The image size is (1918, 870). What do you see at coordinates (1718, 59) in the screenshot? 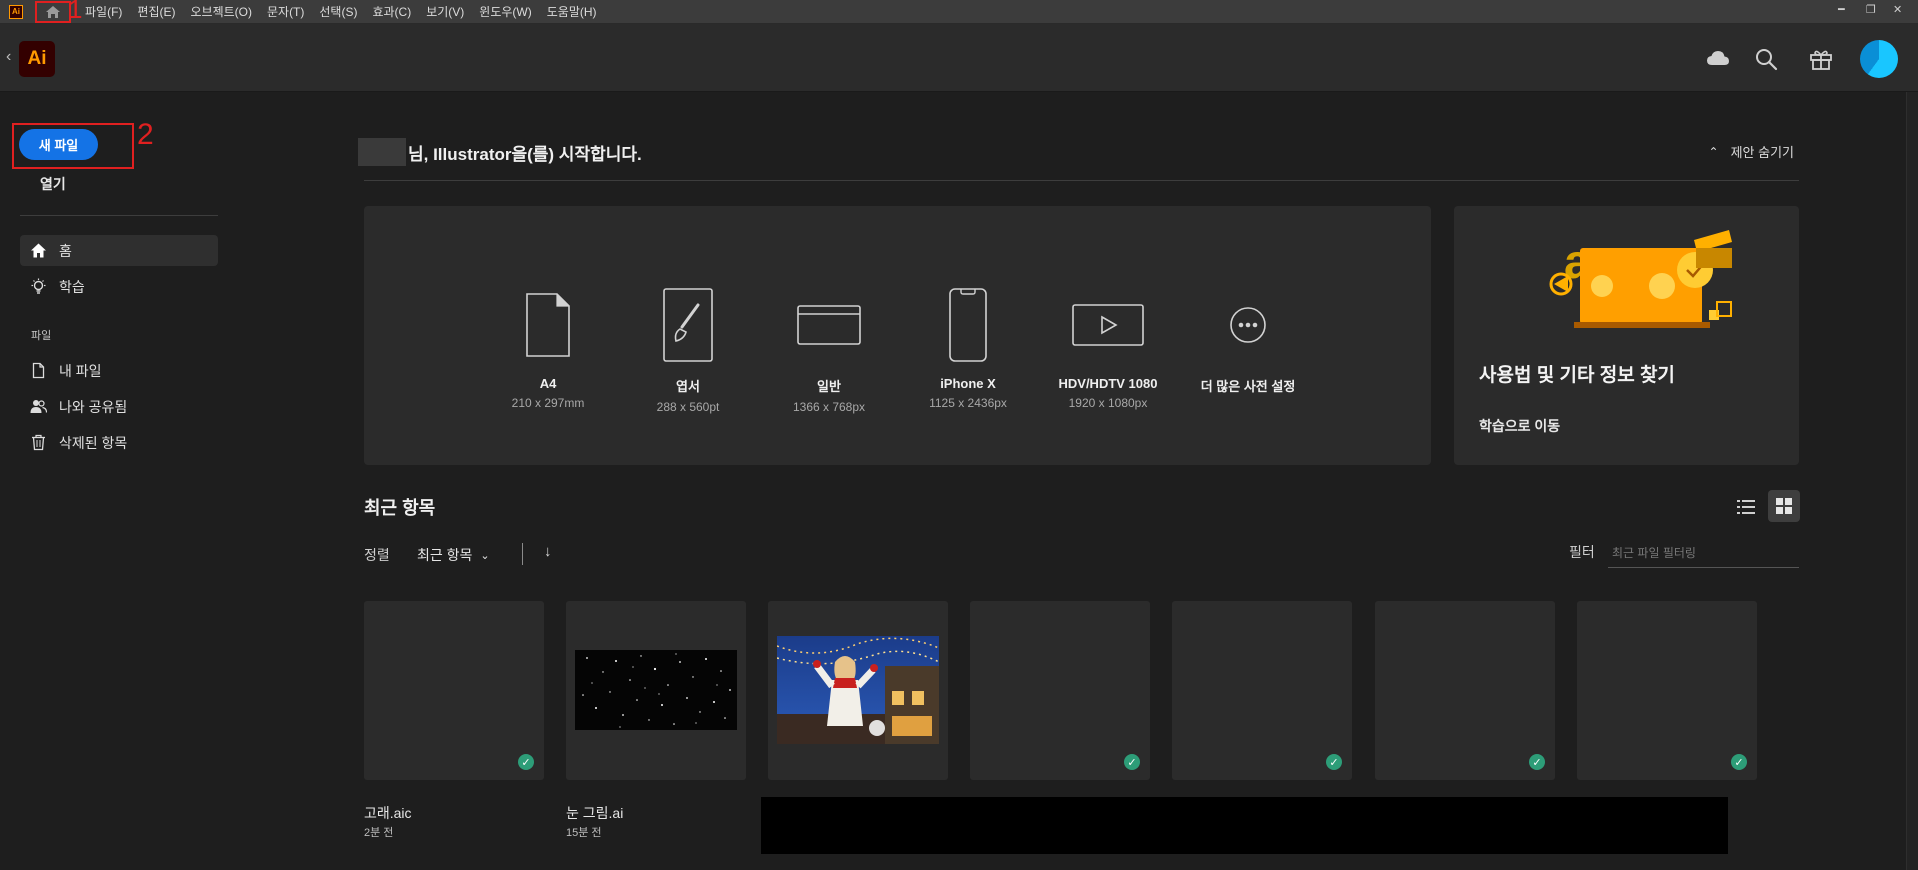
I see `cloud-icon` at bounding box center [1718, 59].